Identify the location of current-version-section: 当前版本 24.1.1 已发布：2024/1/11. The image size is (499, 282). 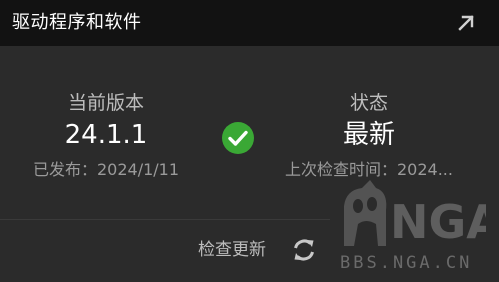
(108, 136).